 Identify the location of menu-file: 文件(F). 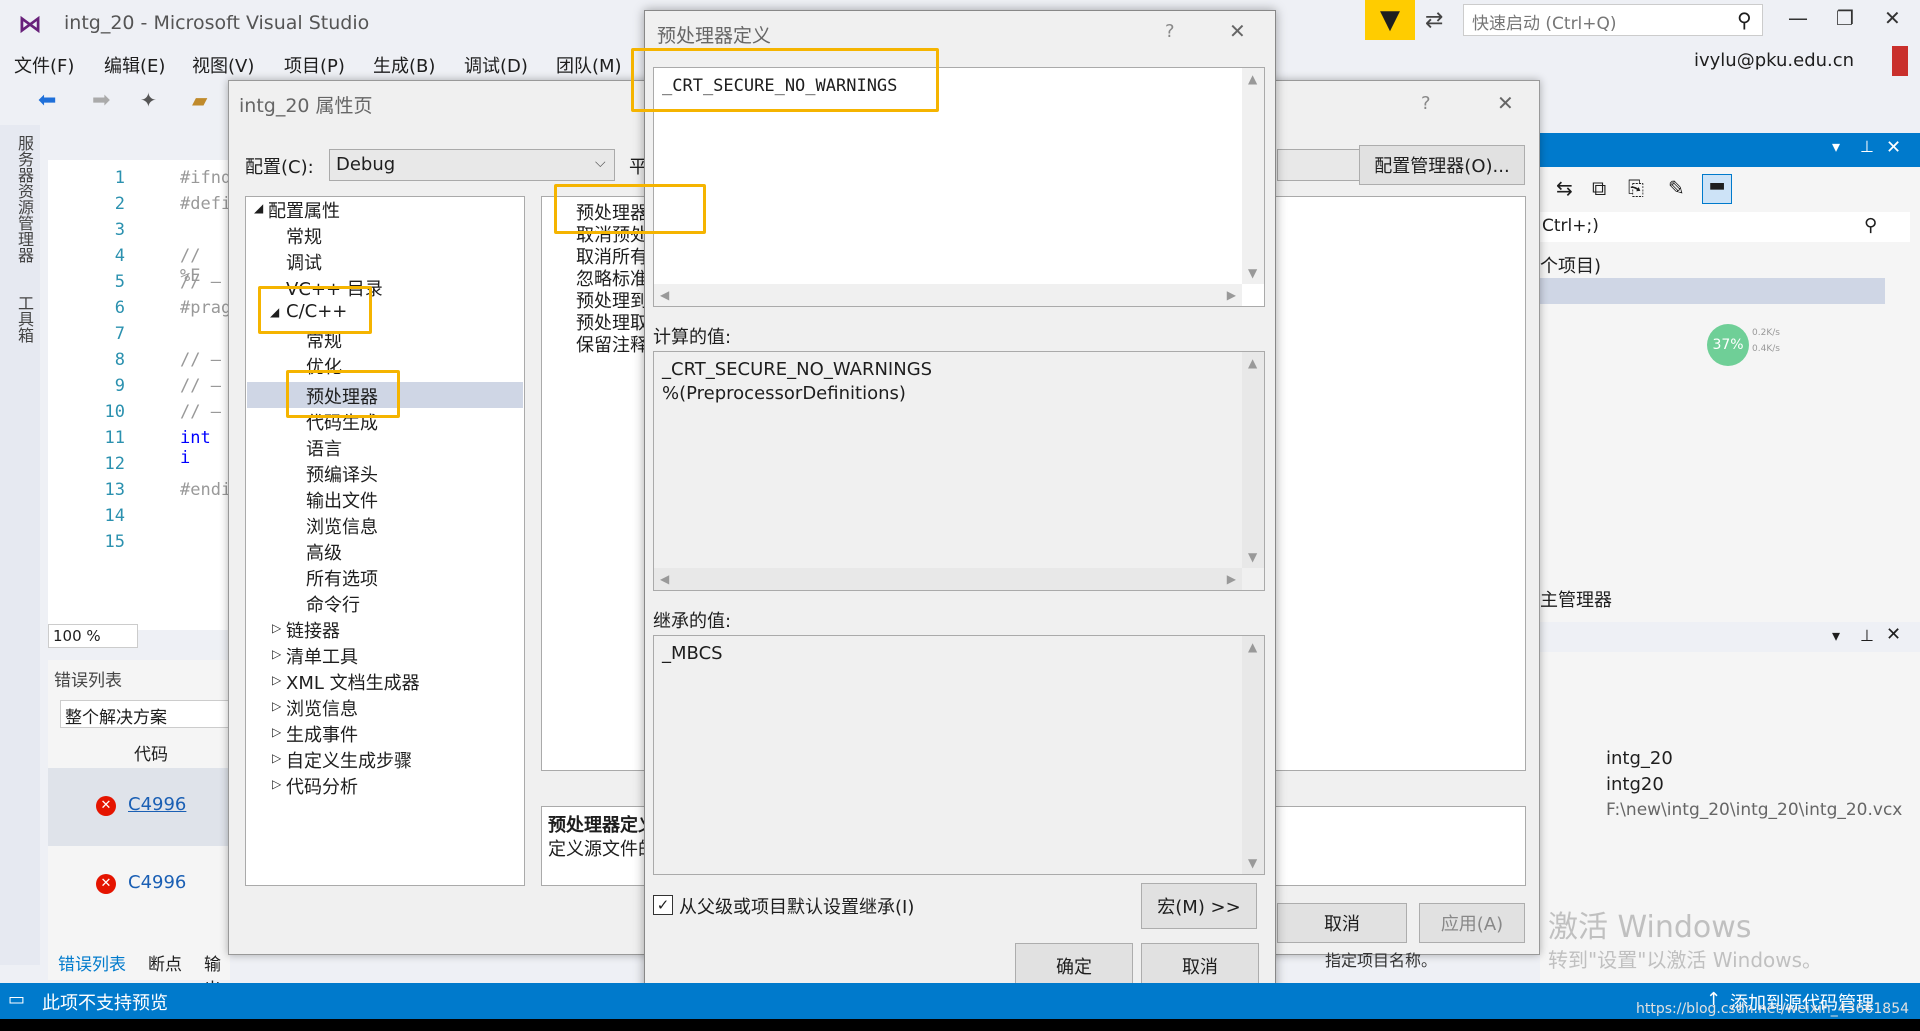
(44, 65).